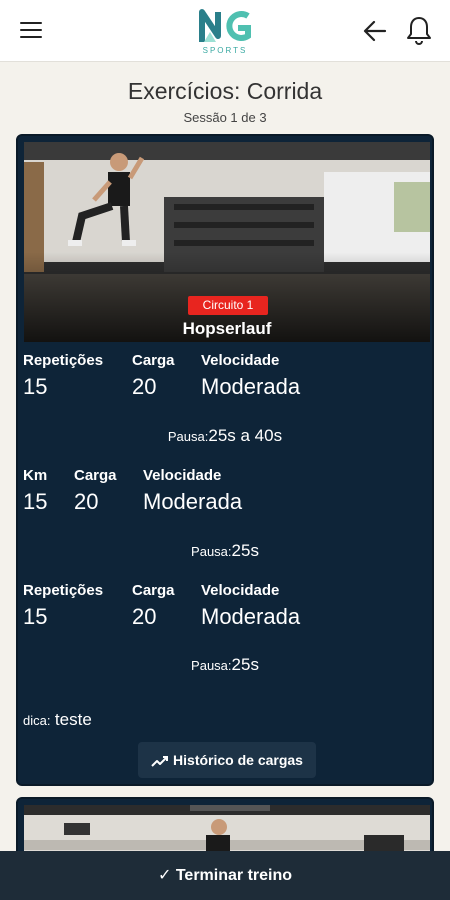  What do you see at coordinates (144, 386) in the screenshot?
I see `set-1-load-value: 20` at bounding box center [144, 386].